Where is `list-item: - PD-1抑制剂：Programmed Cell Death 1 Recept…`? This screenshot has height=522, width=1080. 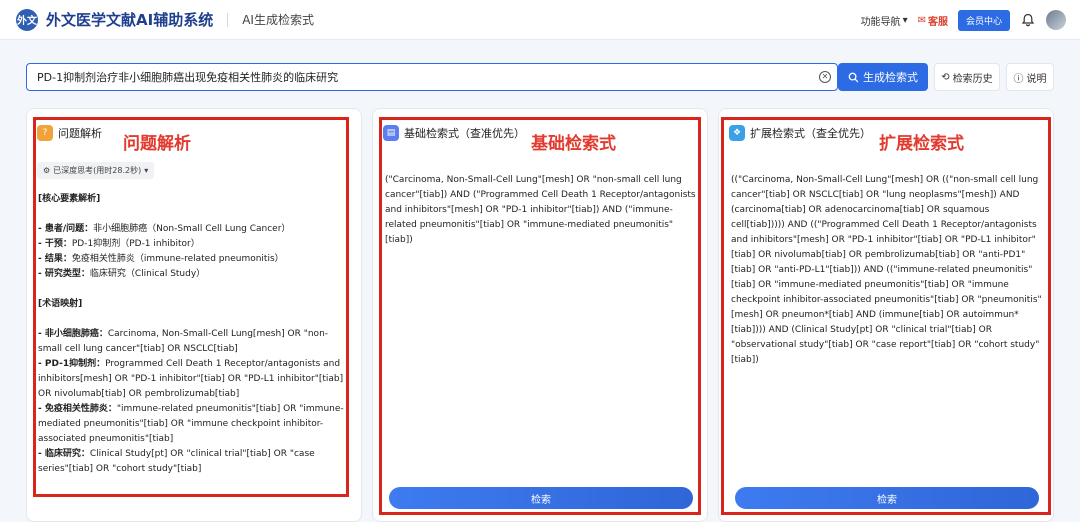 list-item: - PD-1抑制剂：Programmed Cell Death 1 Recept… is located at coordinates (191, 379).